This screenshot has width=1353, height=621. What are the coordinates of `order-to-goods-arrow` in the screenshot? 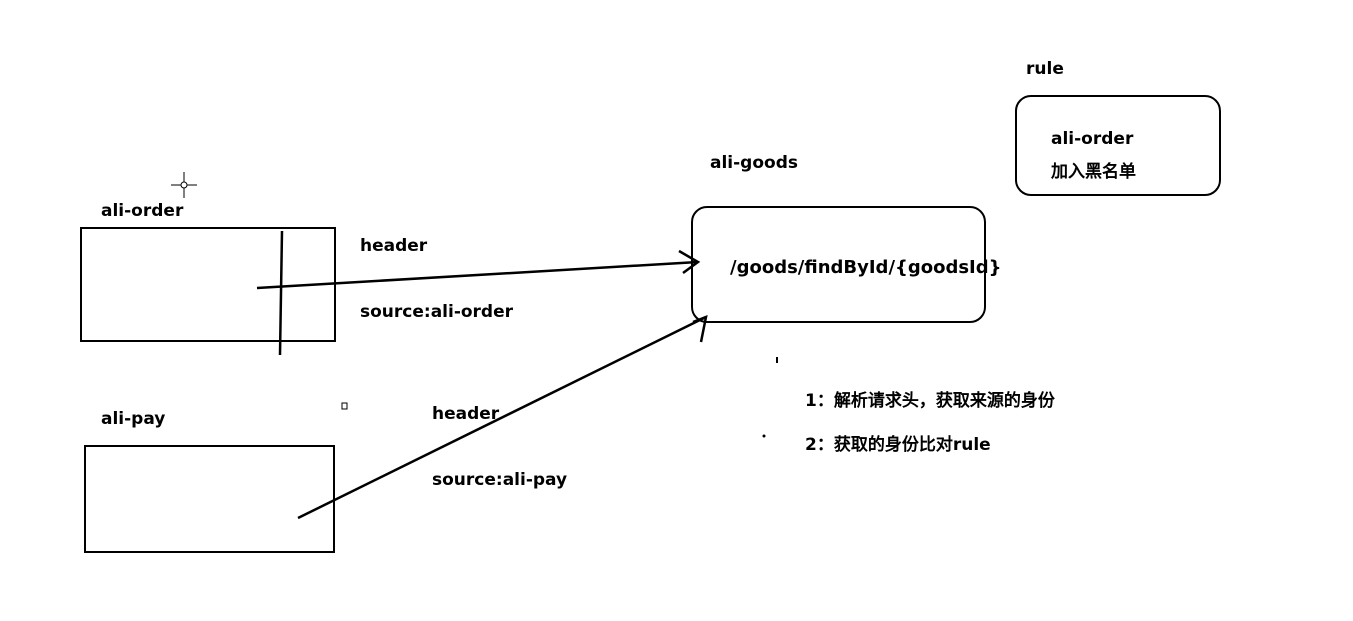 It's located at (478, 269).